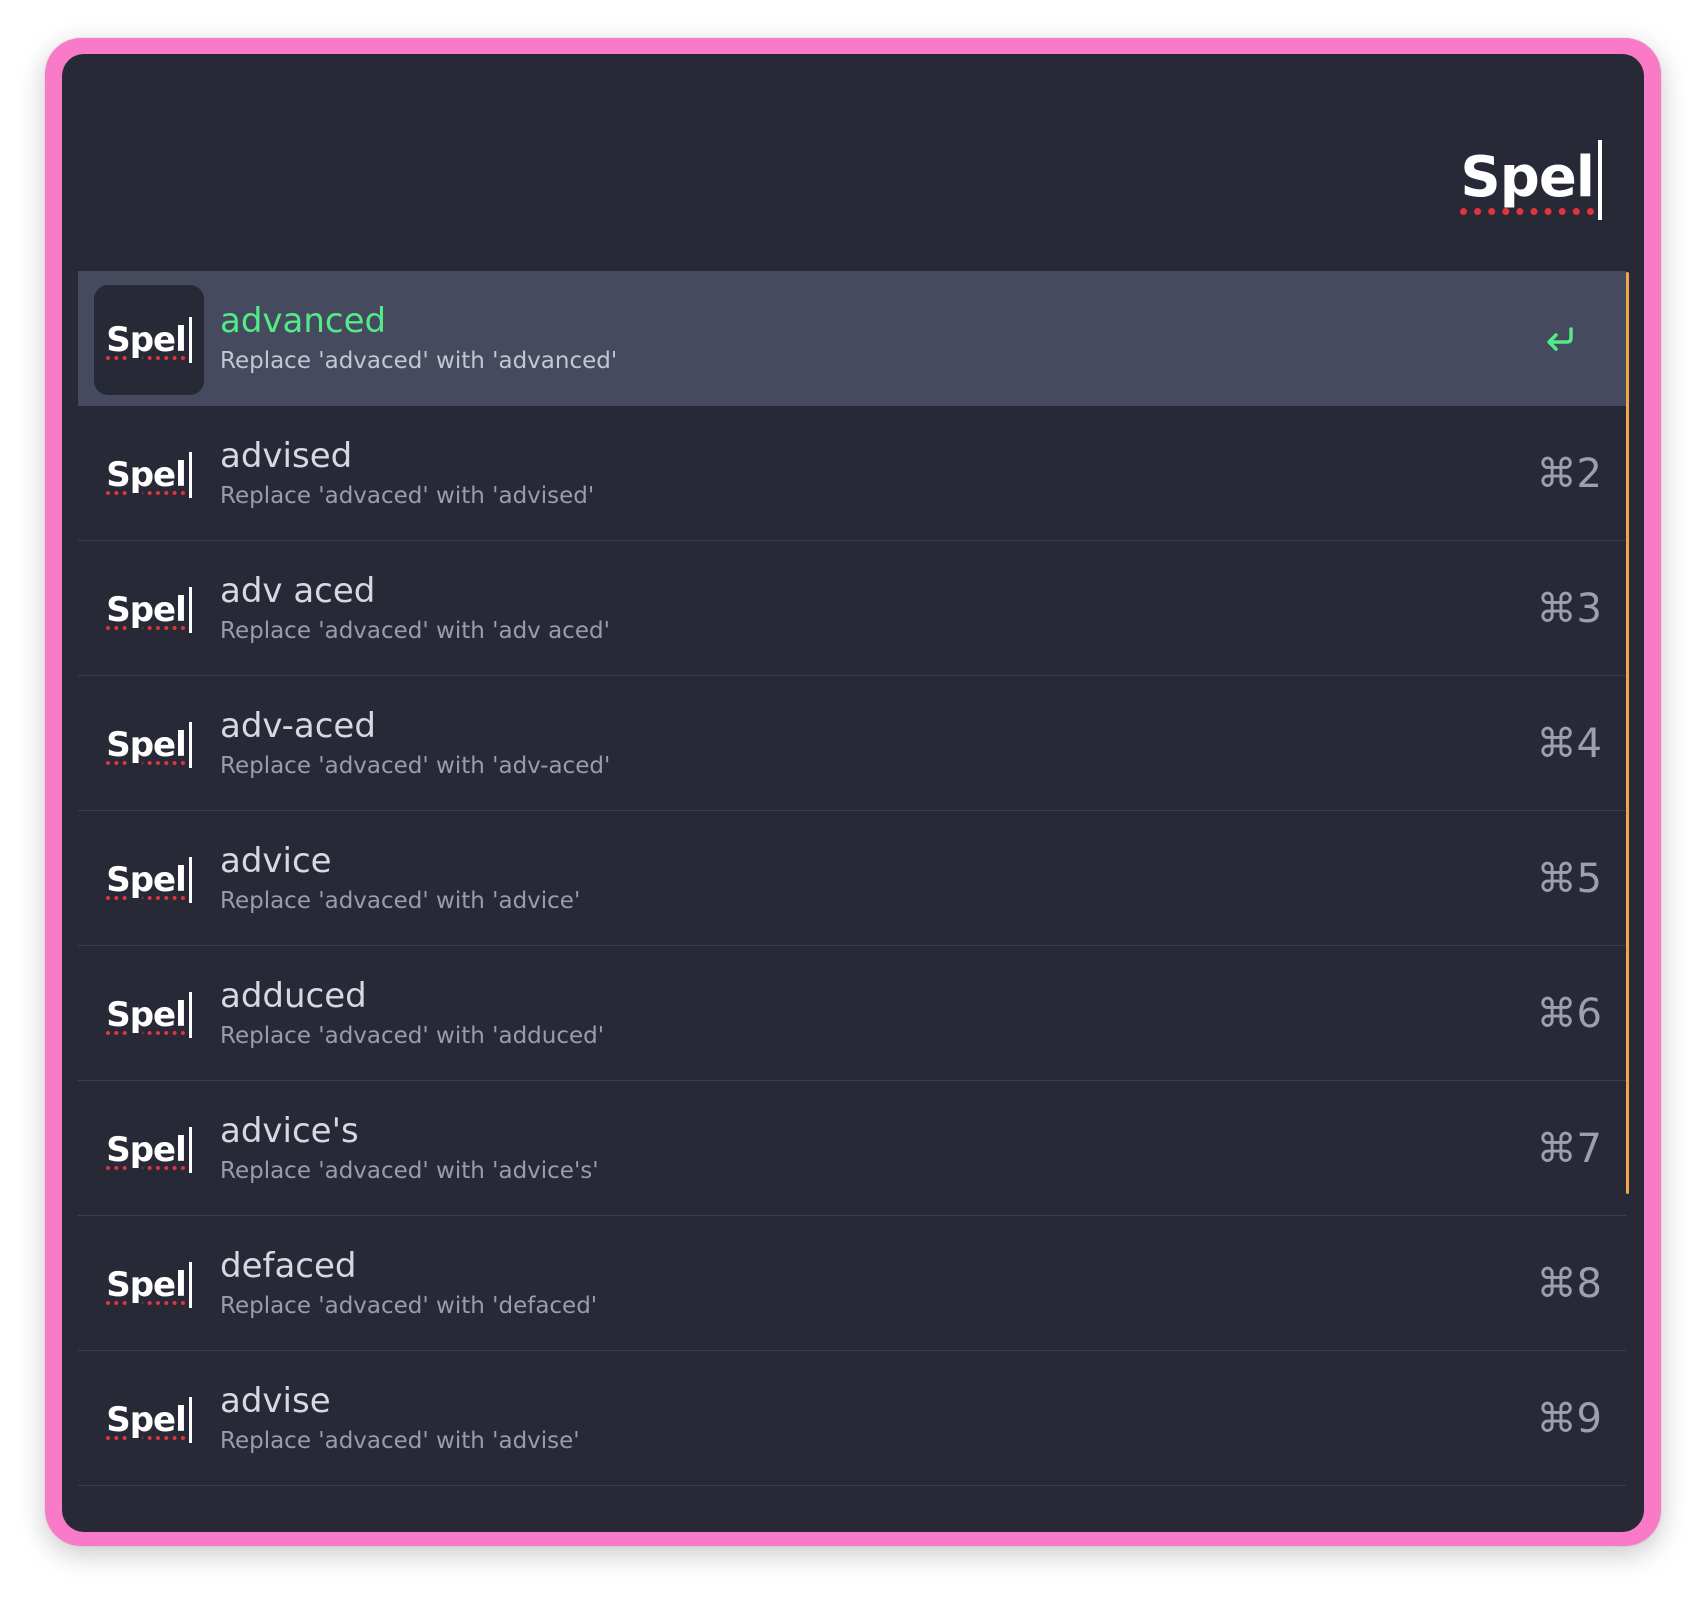 The width and height of the screenshot is (1706, 1600). Describe the element at coordinates (1569, 744) in the screenshot. I see `shortcut-hint: ⌘4` at that location.